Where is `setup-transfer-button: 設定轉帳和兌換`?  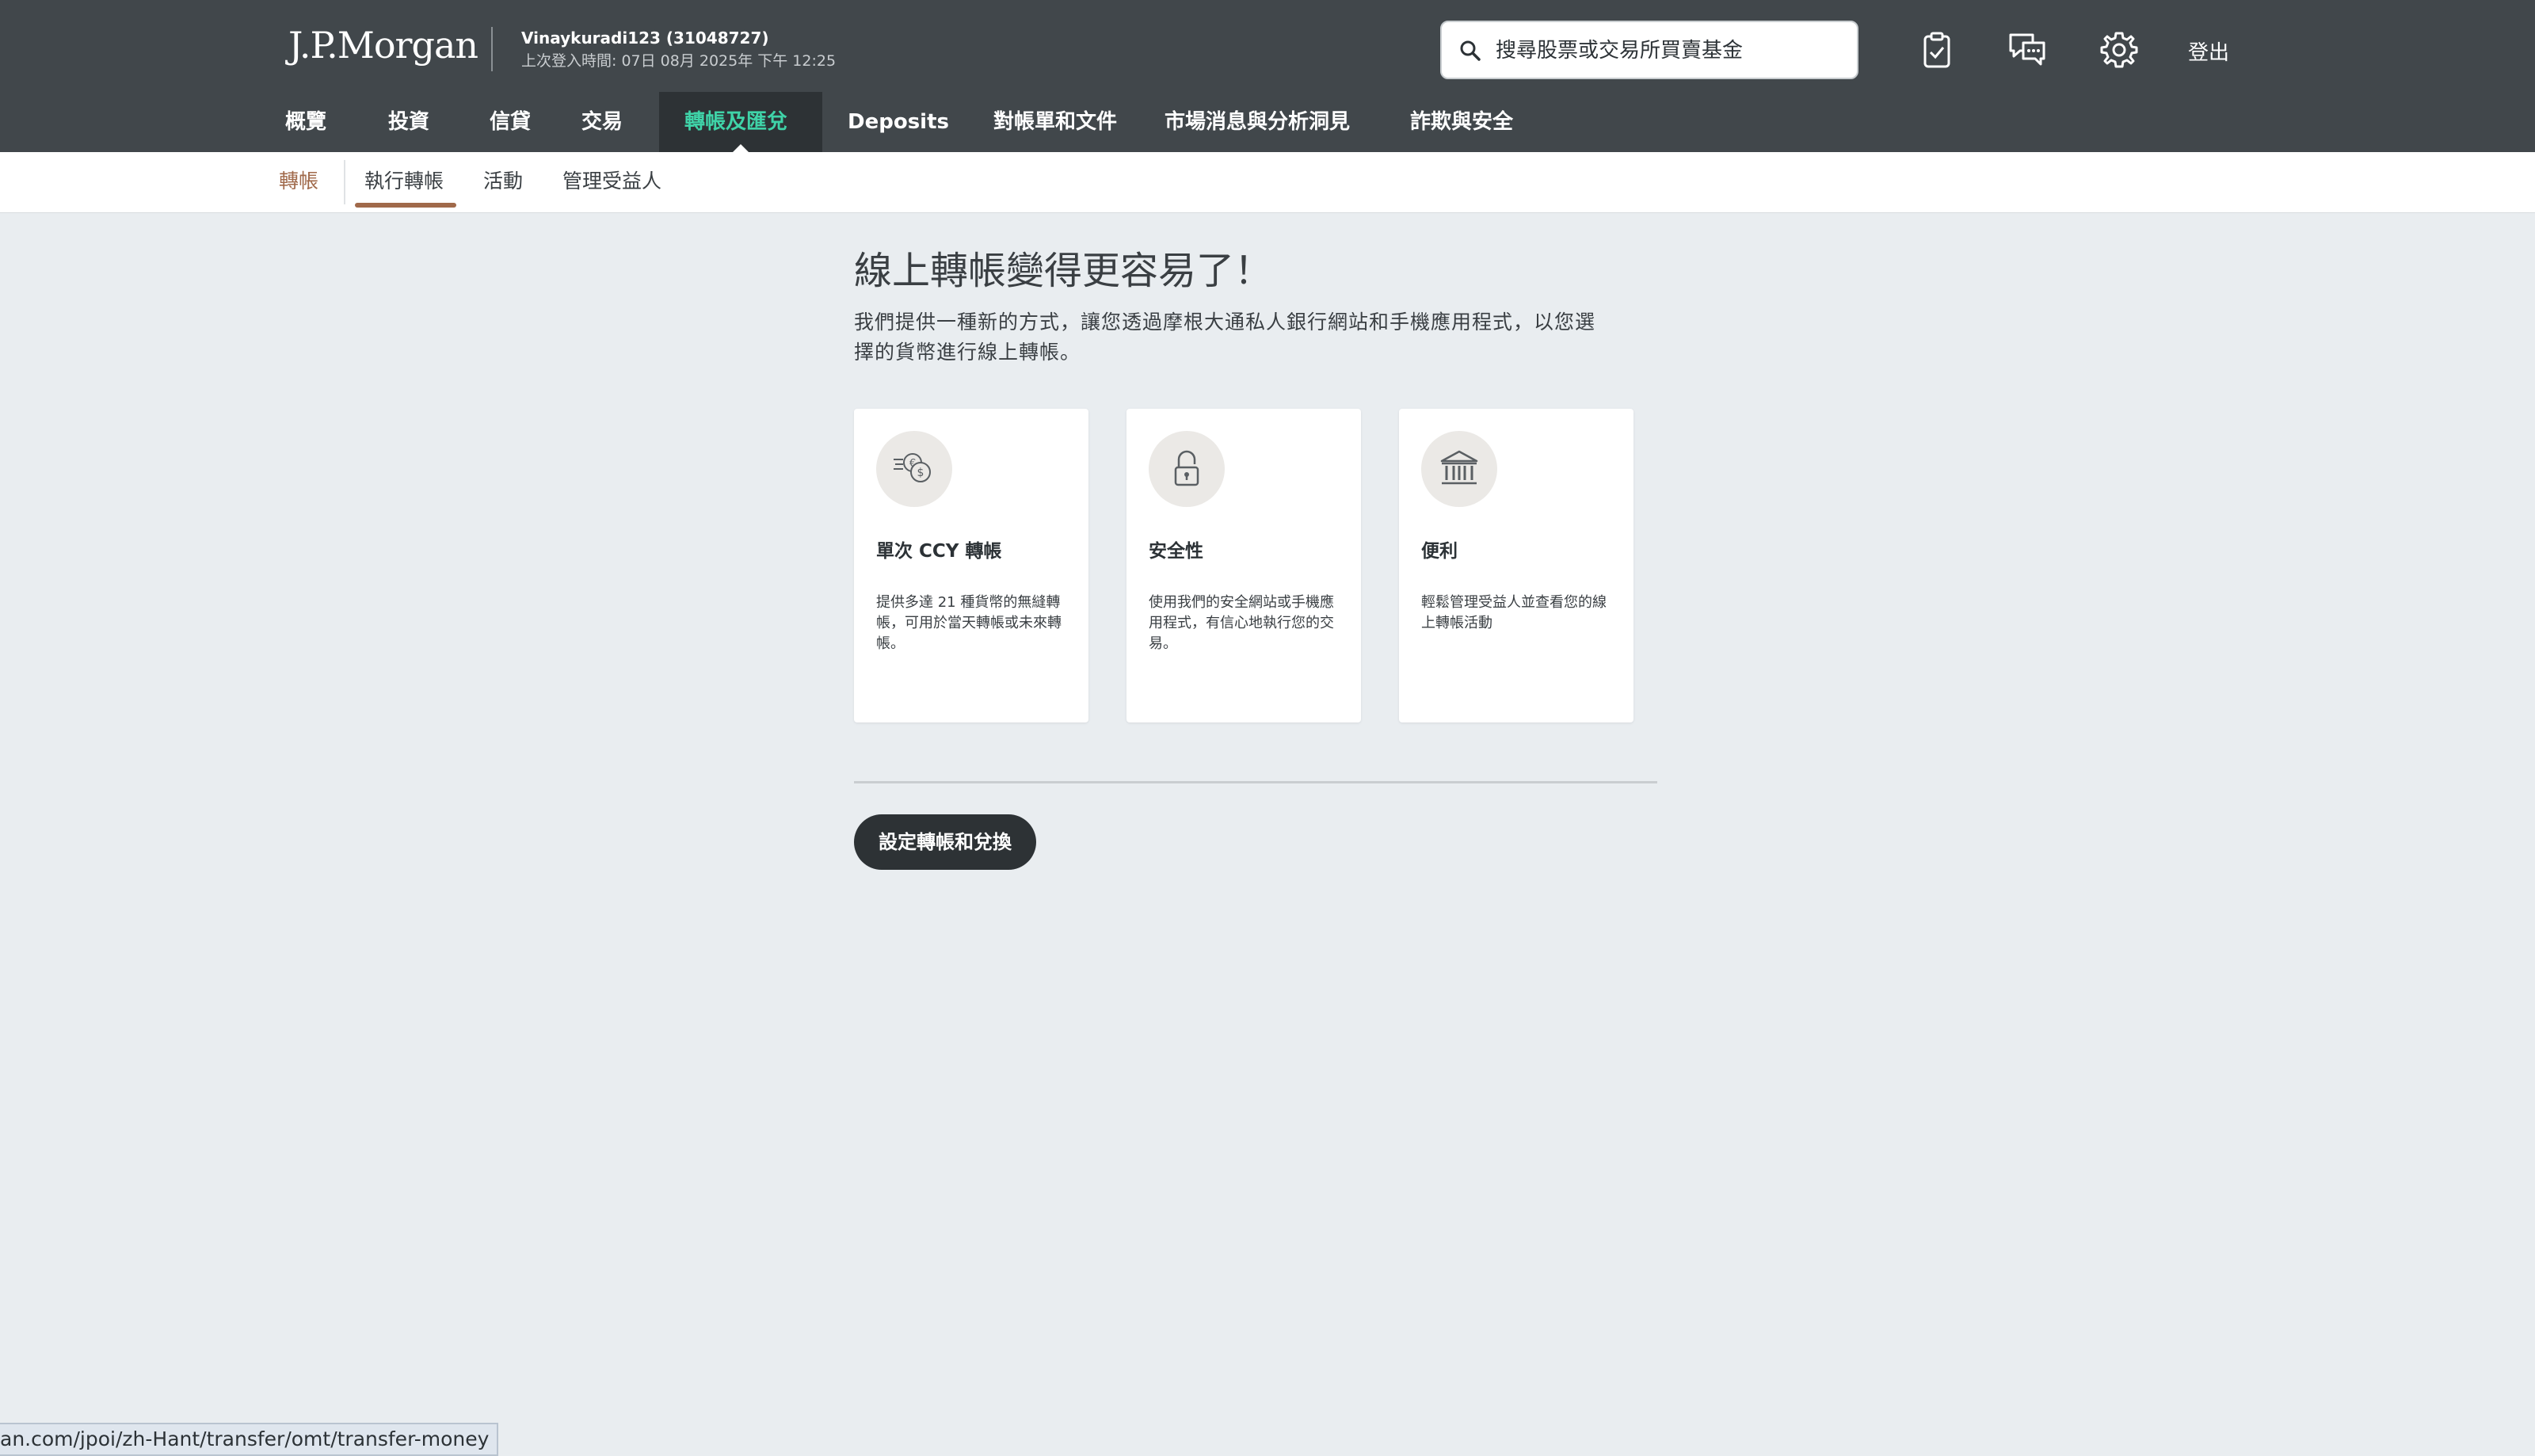
setup-transfer-button: 設定轉帳和兌換 is located at coordinates (945, 842).